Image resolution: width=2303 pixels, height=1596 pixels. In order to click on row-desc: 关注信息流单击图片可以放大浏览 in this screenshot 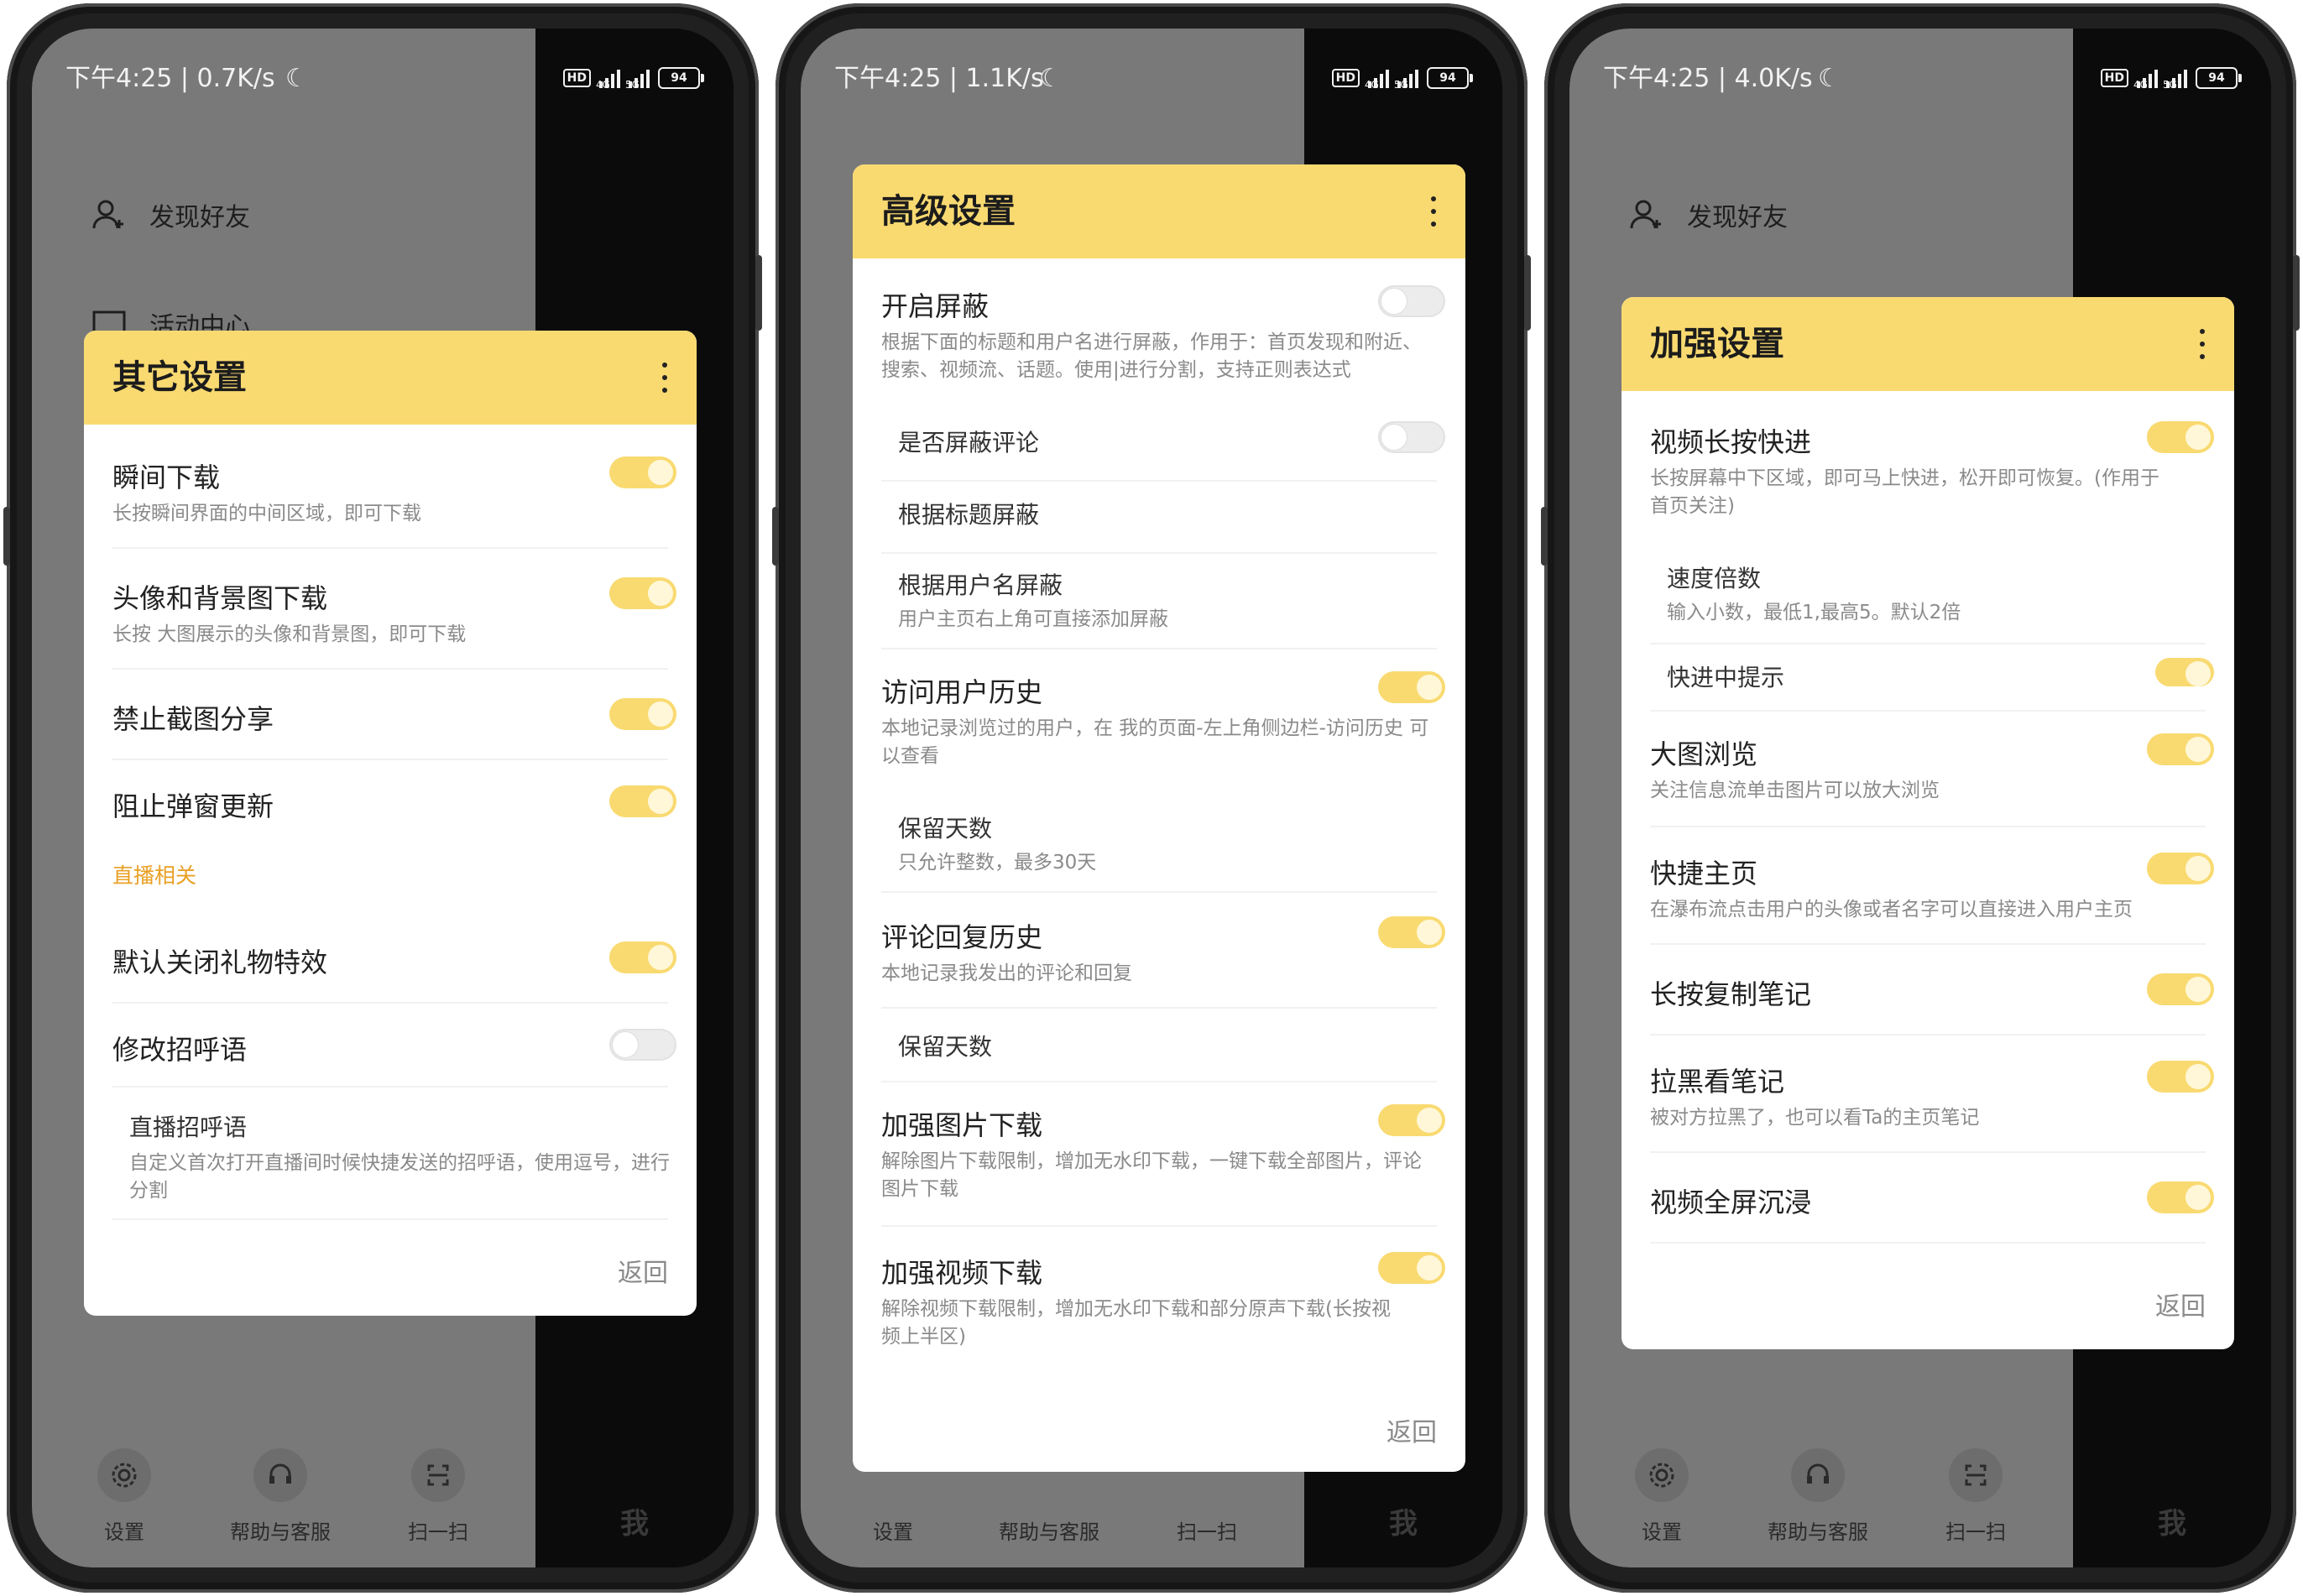, I will do `click(1795, 790)`.